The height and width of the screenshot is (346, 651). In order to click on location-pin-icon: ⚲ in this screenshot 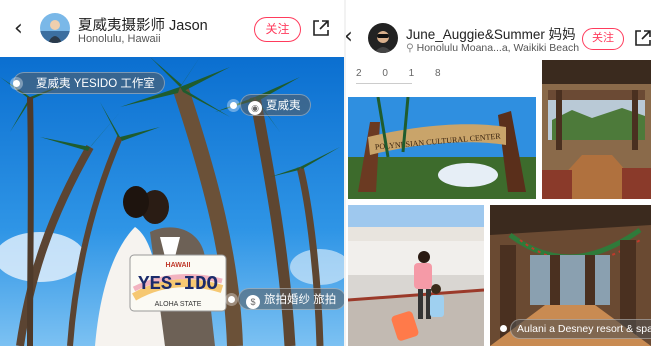, I will do `click(410, 48)`.